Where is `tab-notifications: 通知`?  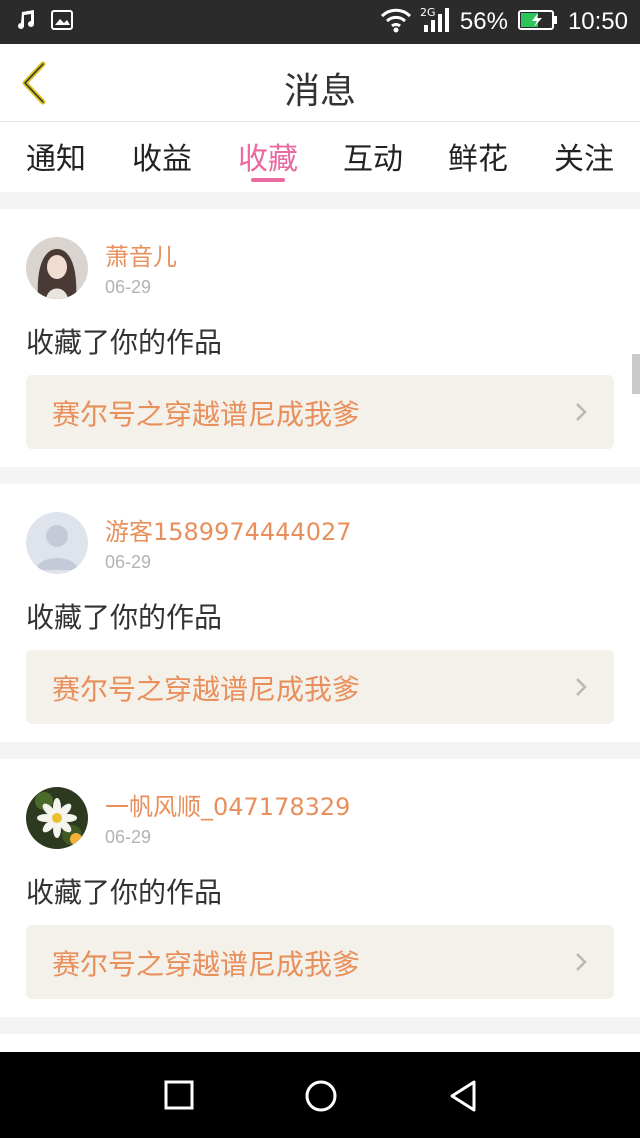 tab-notifications: 通知 is located at coordinates (56, 156).